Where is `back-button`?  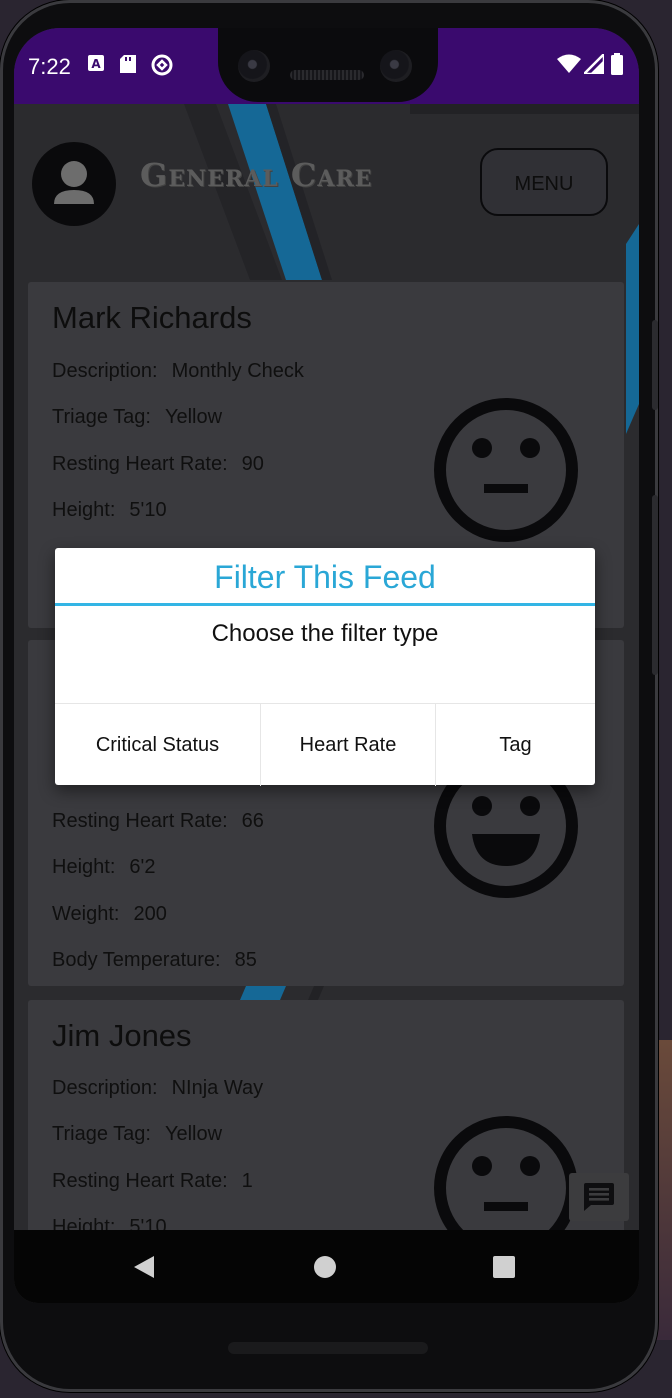 back-button is located at coordinates (144, 1266).